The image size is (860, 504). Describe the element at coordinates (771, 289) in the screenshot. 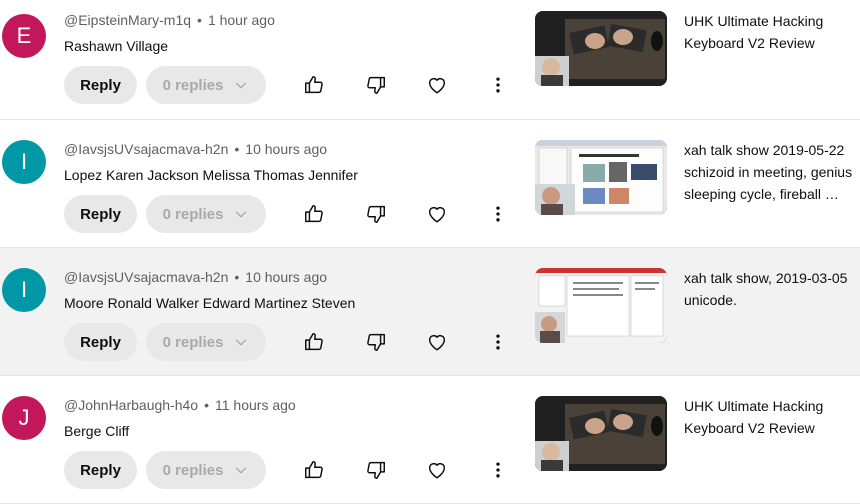

I see `video-title: xah talk show, 2019-03-05 unicode.` at that location.